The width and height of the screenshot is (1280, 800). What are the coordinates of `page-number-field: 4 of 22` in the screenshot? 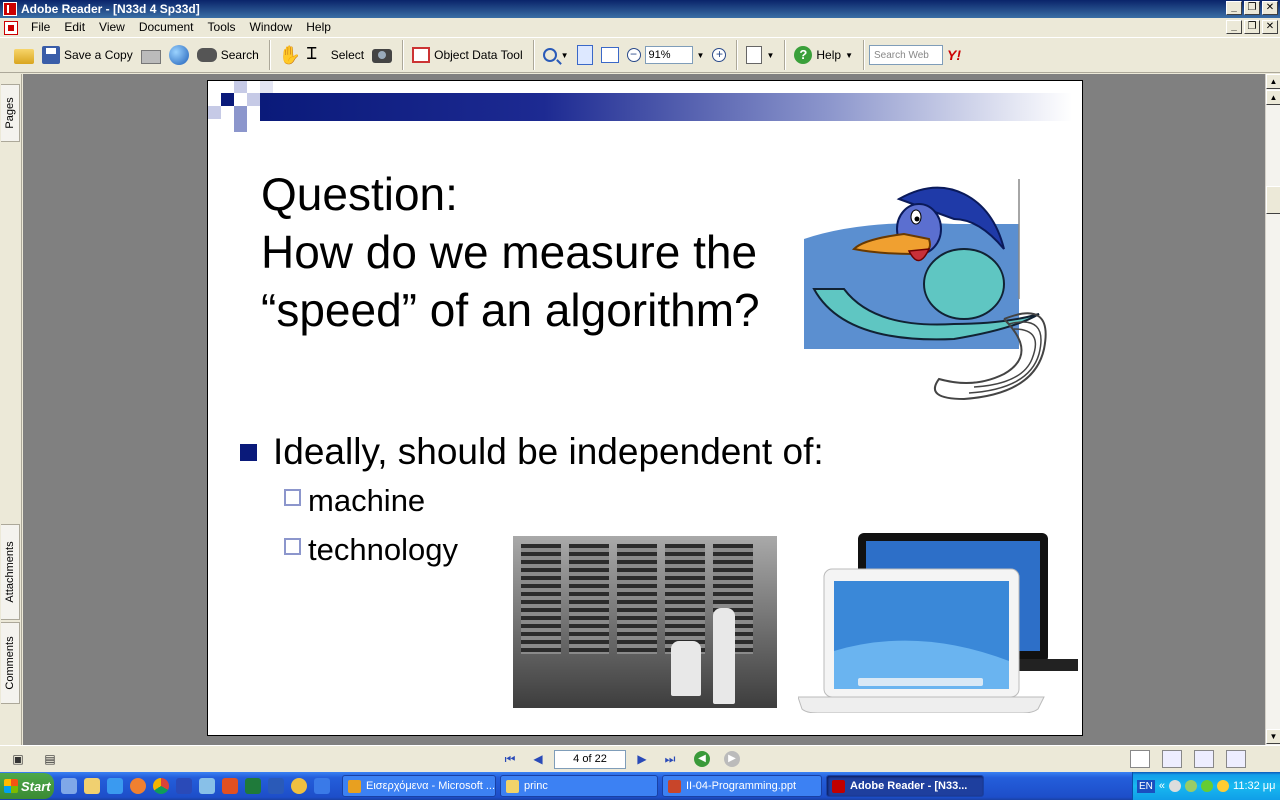 It's located at (590, 759).